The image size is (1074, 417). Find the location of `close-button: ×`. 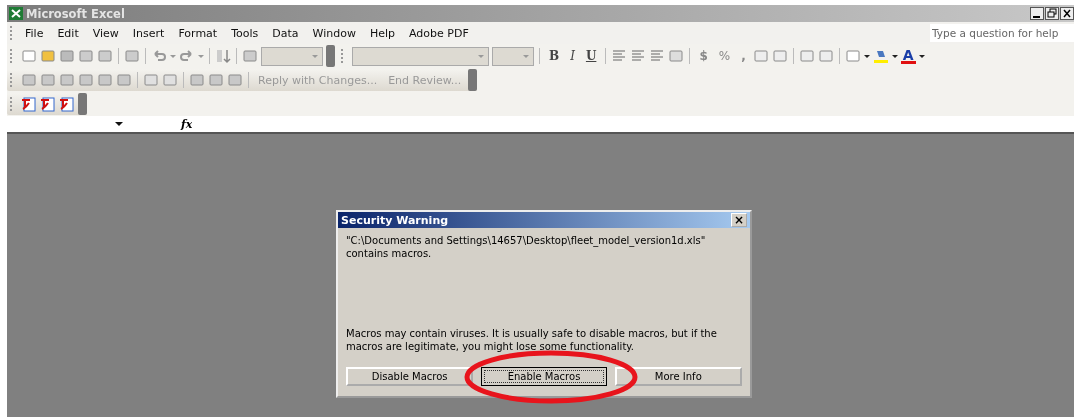

close-button: × is located at coordinates (739, 220).